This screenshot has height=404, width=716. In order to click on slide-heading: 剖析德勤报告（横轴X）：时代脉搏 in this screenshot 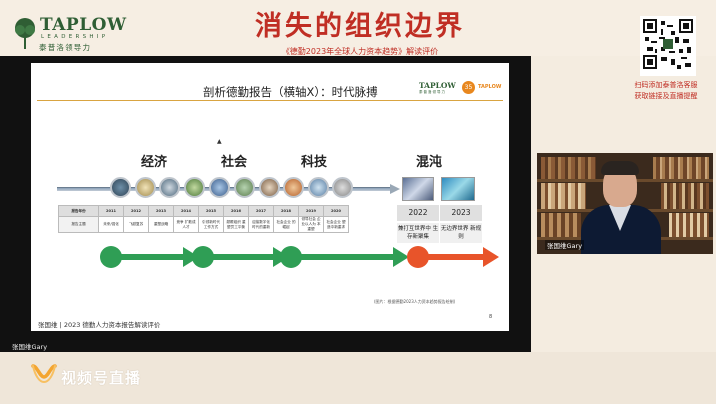, I will do `click(290, 92)`.